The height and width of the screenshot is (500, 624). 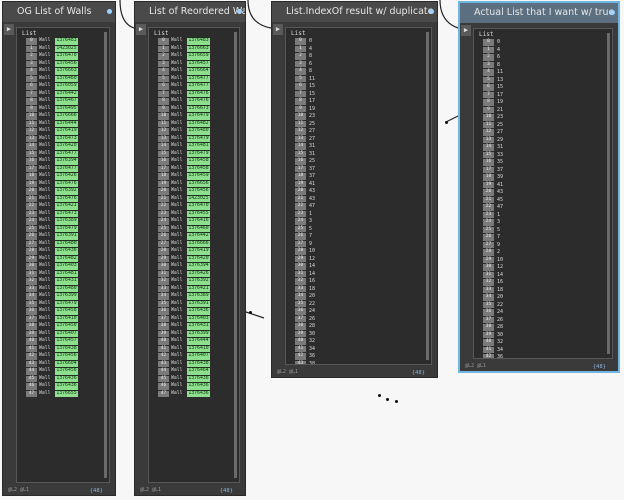 I want to click on element-id-badge: 1376464, so click(x=198, y=371).